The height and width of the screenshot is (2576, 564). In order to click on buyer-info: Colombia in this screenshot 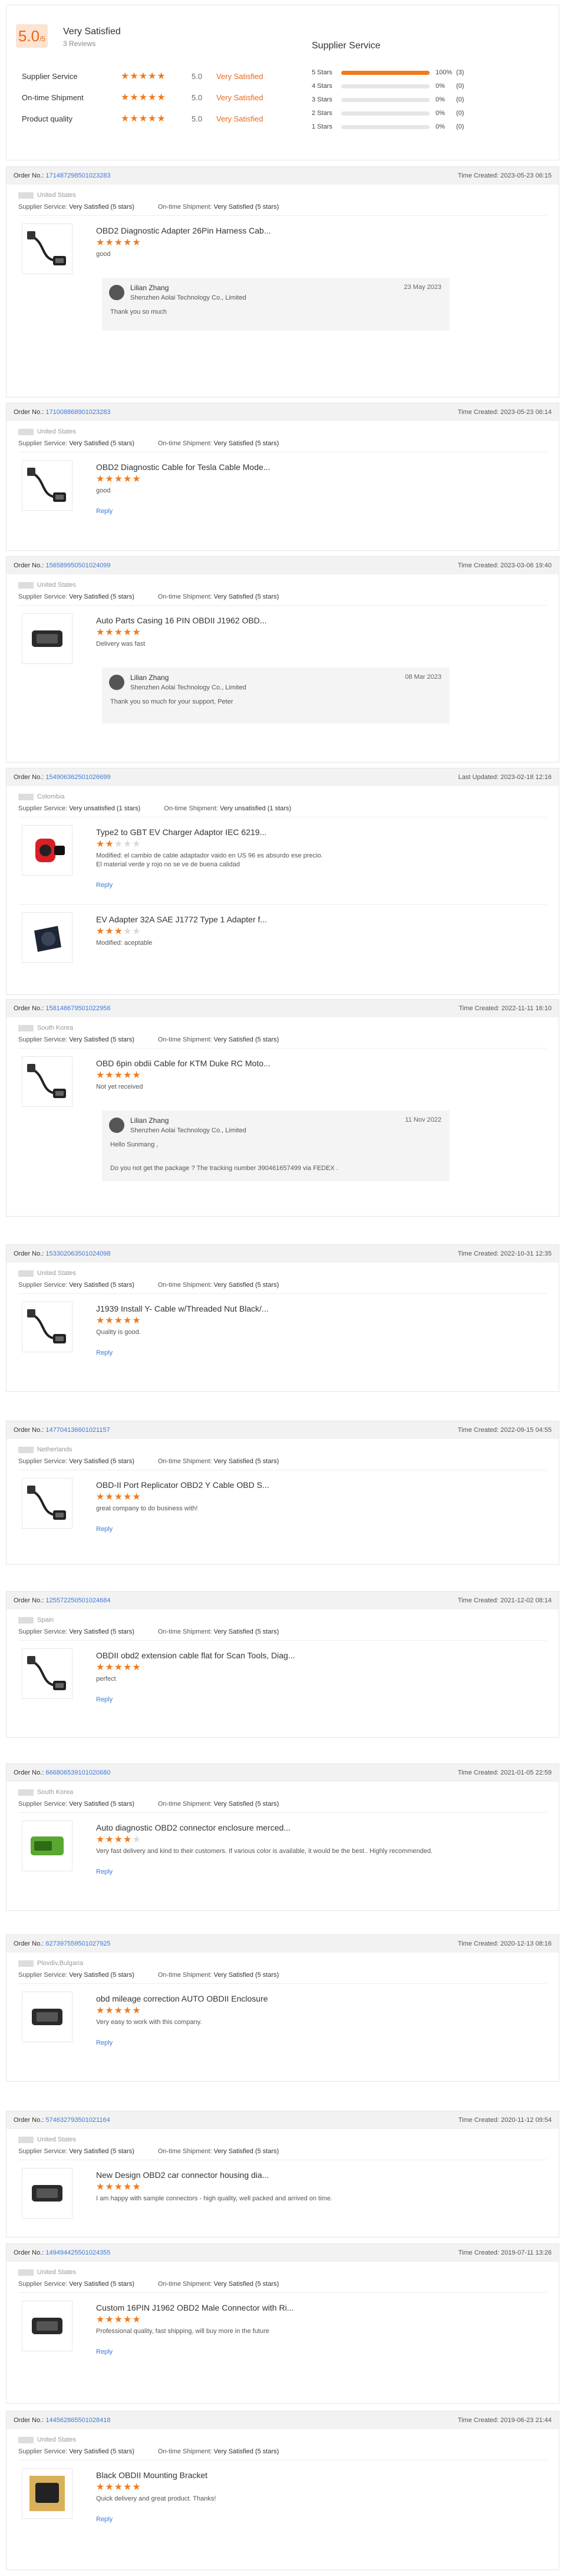, I will do `click(41, 796)`.